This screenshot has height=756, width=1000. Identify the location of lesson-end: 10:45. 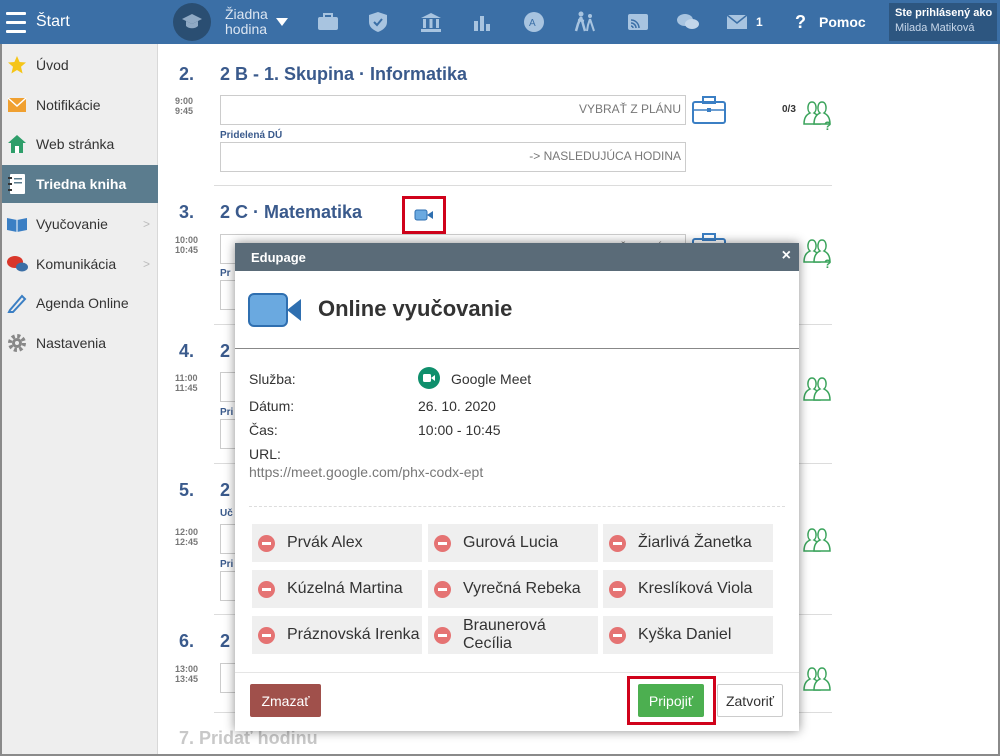
(187, 250).